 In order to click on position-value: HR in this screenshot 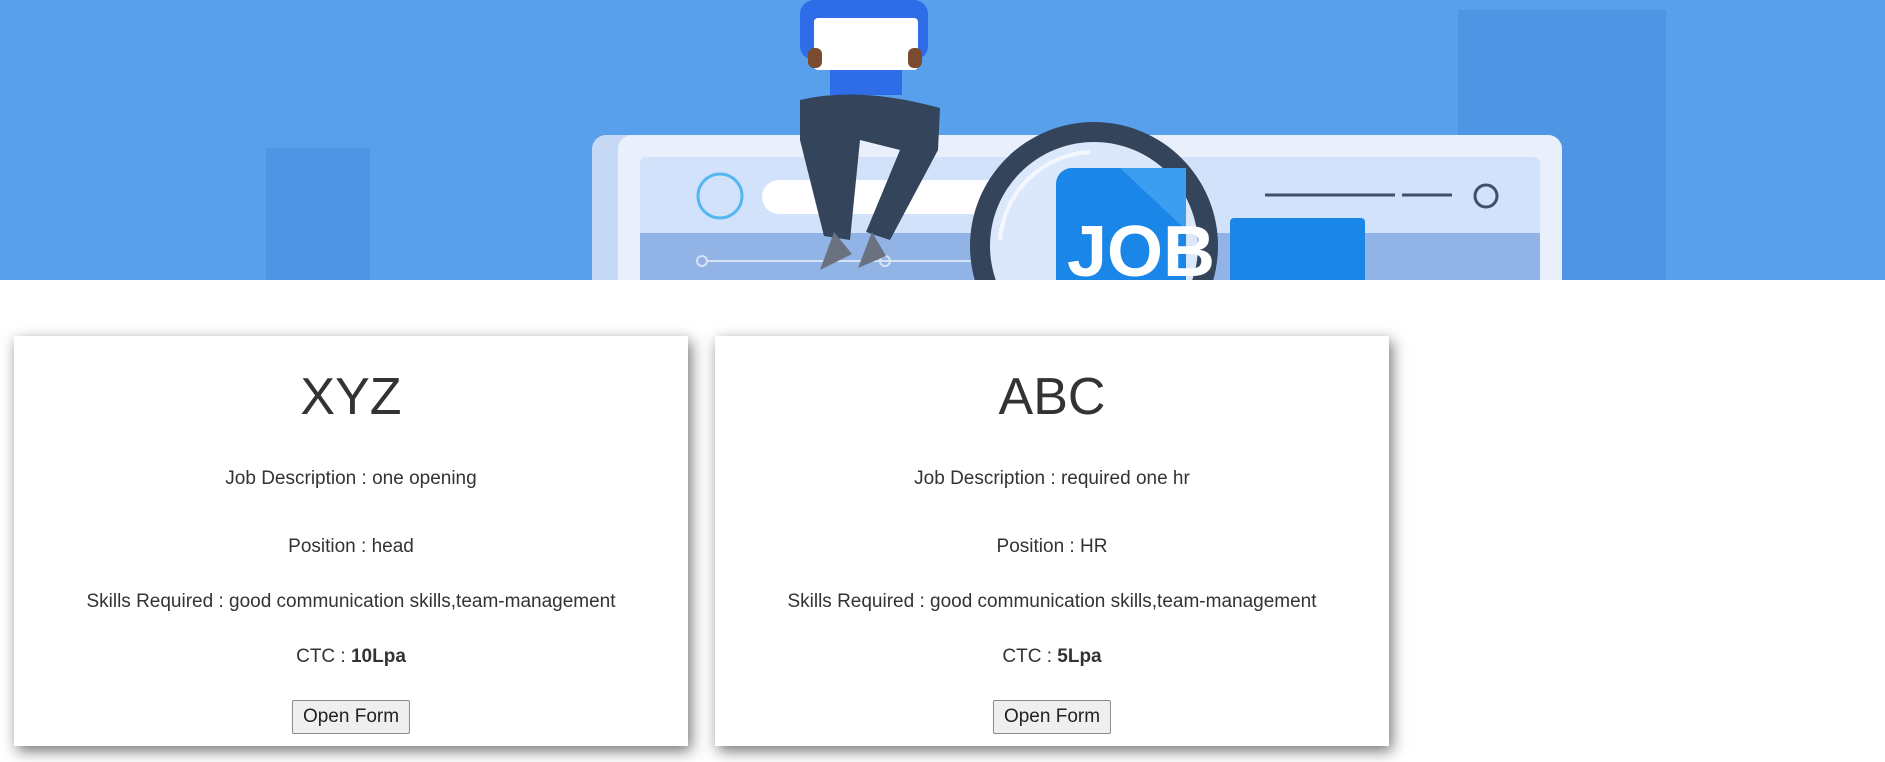, I will do `click(1093, 546)`.